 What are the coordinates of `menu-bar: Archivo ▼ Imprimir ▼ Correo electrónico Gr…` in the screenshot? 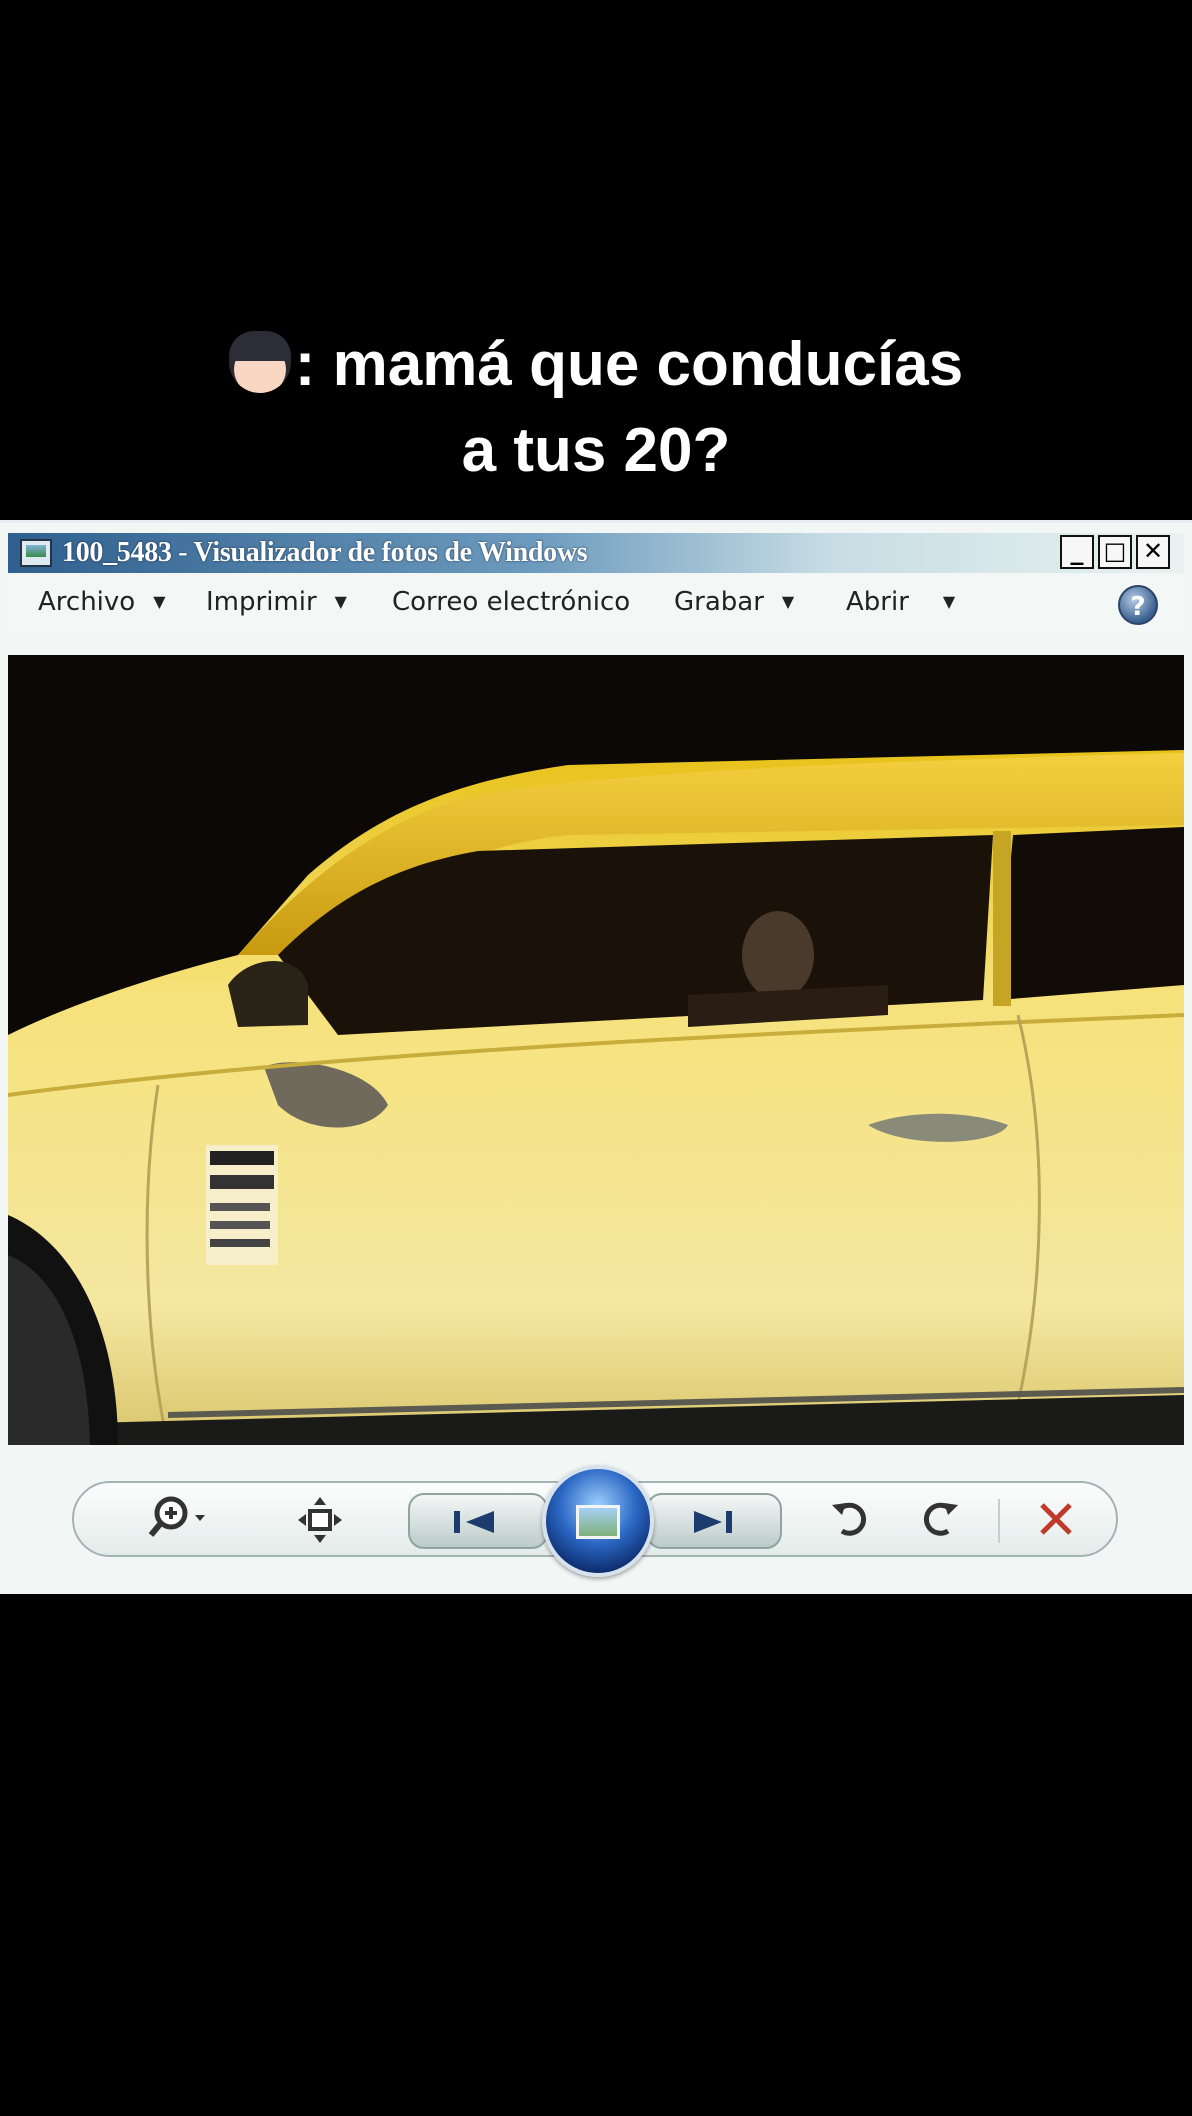 It's located at (596, 605).